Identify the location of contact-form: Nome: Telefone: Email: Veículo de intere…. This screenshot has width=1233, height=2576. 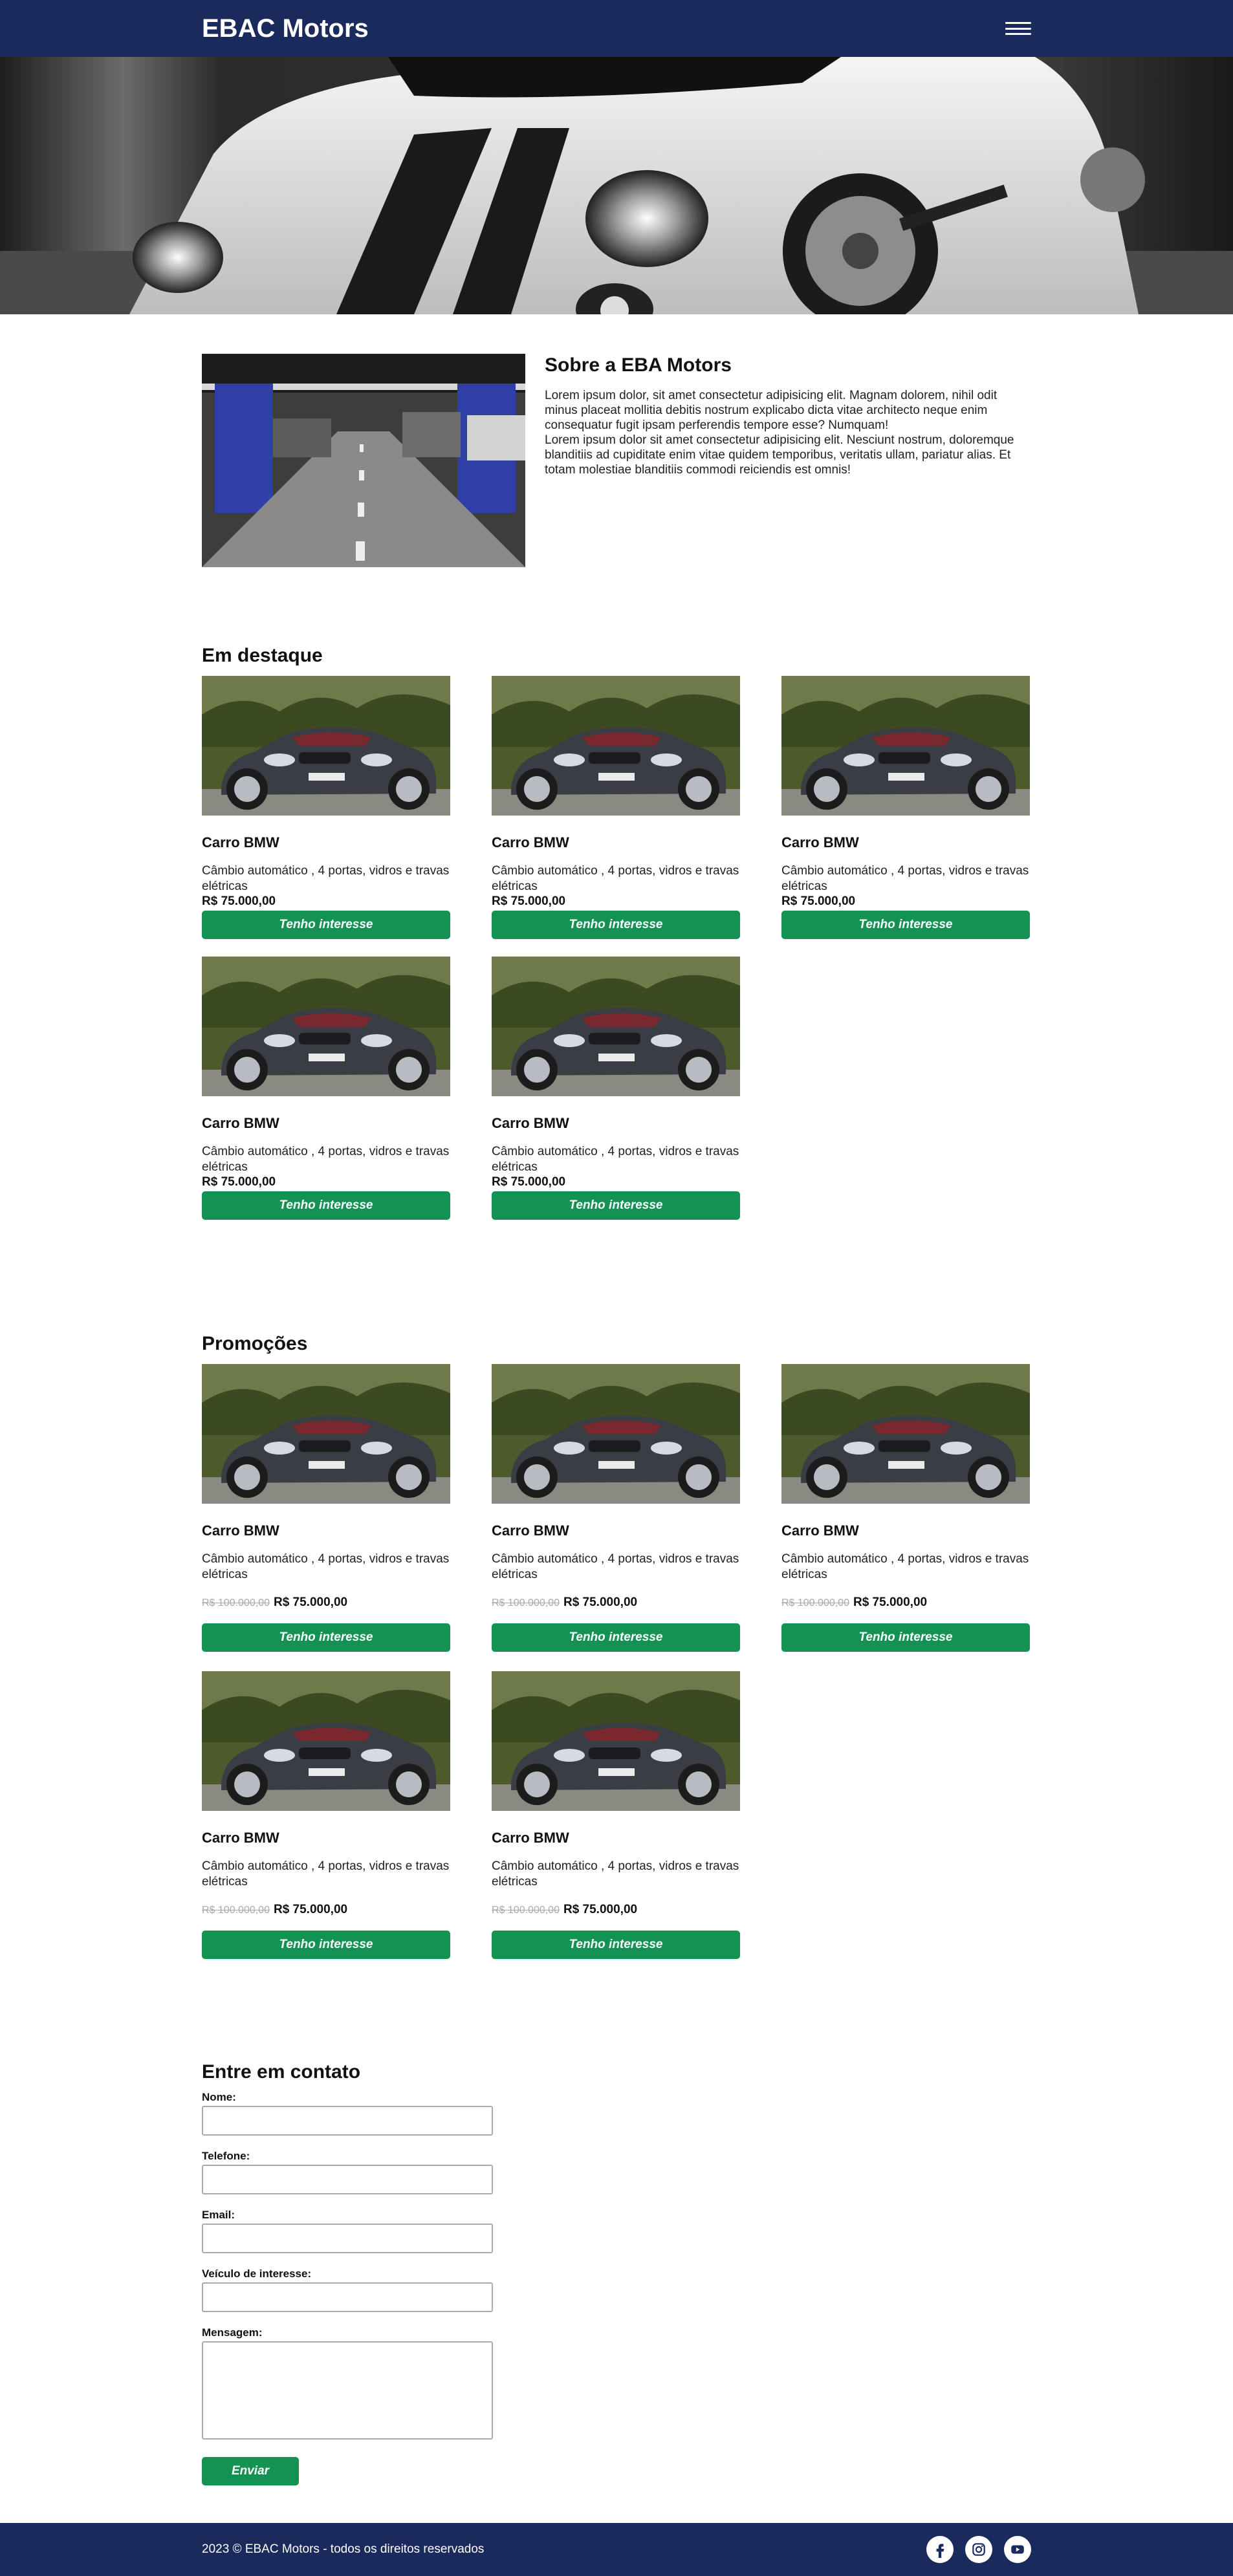
(616, 2288).